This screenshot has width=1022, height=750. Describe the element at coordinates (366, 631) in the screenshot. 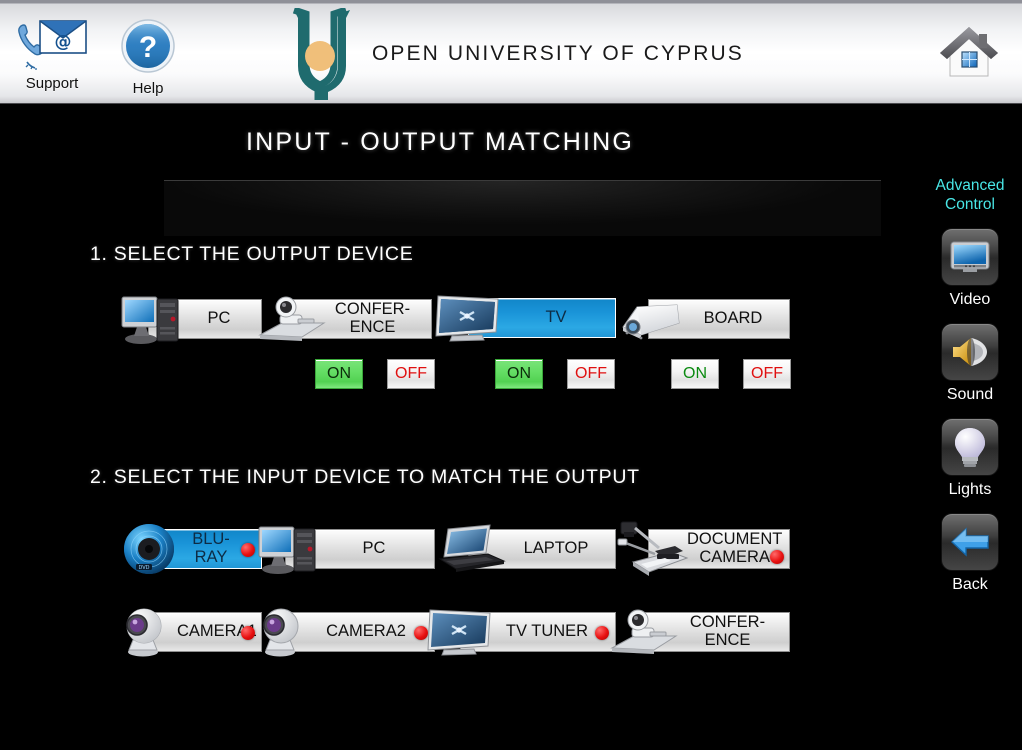

I see `input-device-label: CAMERA2` at that location.